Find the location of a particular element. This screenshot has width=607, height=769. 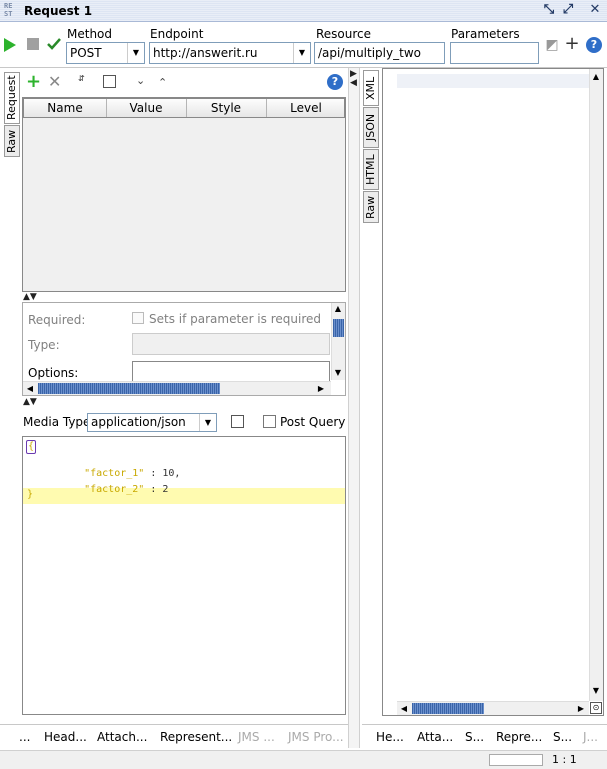

column-value: Value is located at coordinates (146, 108).